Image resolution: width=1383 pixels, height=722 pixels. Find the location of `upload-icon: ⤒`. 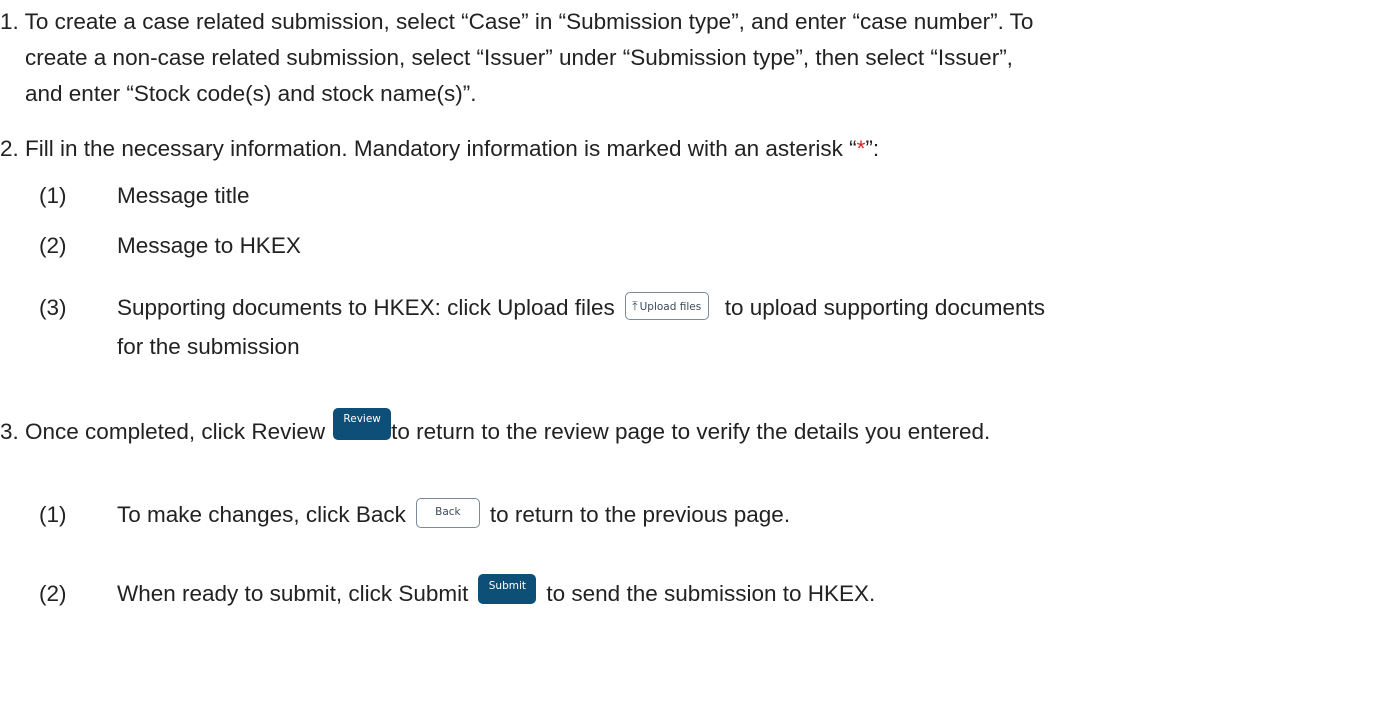

upload-icon: ⤒ is located at coordinates (635, 306).